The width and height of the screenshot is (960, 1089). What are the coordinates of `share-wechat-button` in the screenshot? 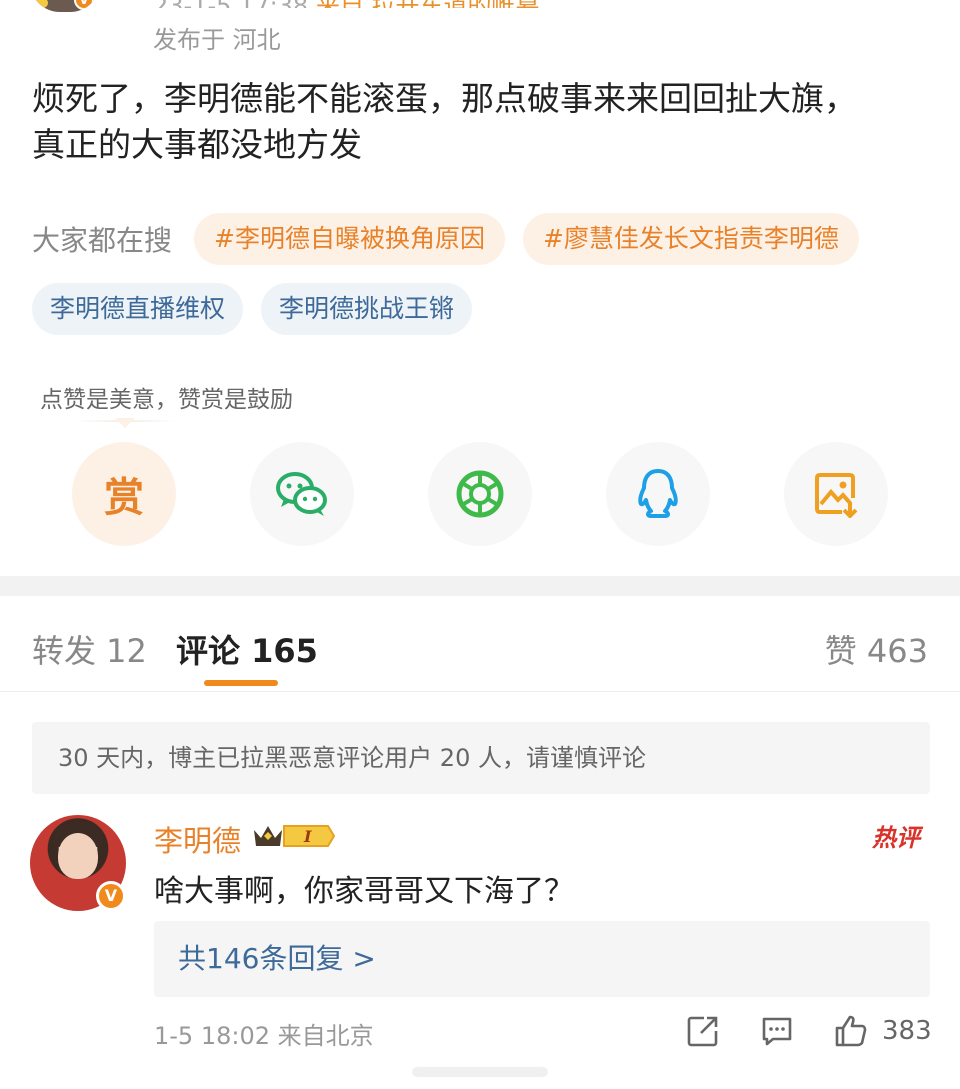 It's located at (302, 494).